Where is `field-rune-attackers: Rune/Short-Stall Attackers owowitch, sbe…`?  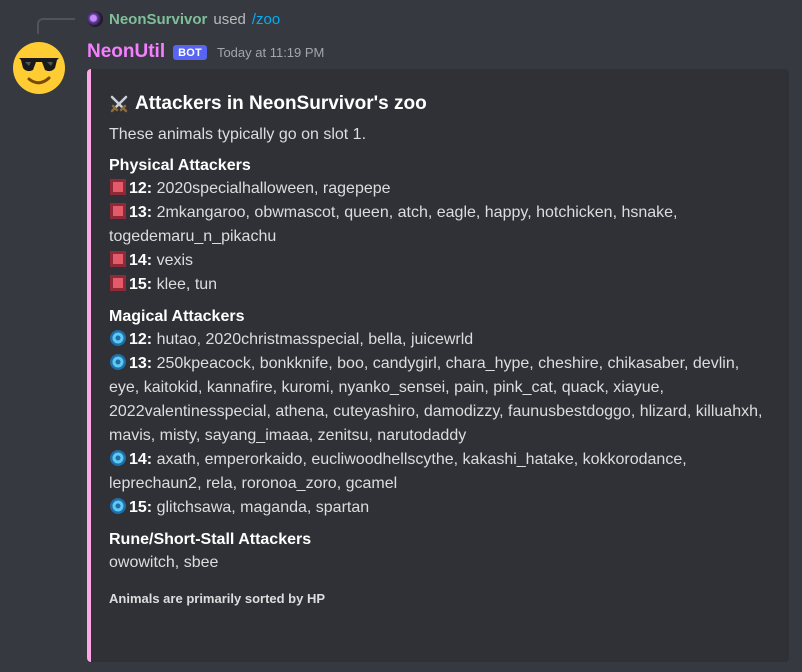
field-rune-attackers: Rune/Short-Stall Attackers owowitch, sbe… is located at coordinates (441, 553).